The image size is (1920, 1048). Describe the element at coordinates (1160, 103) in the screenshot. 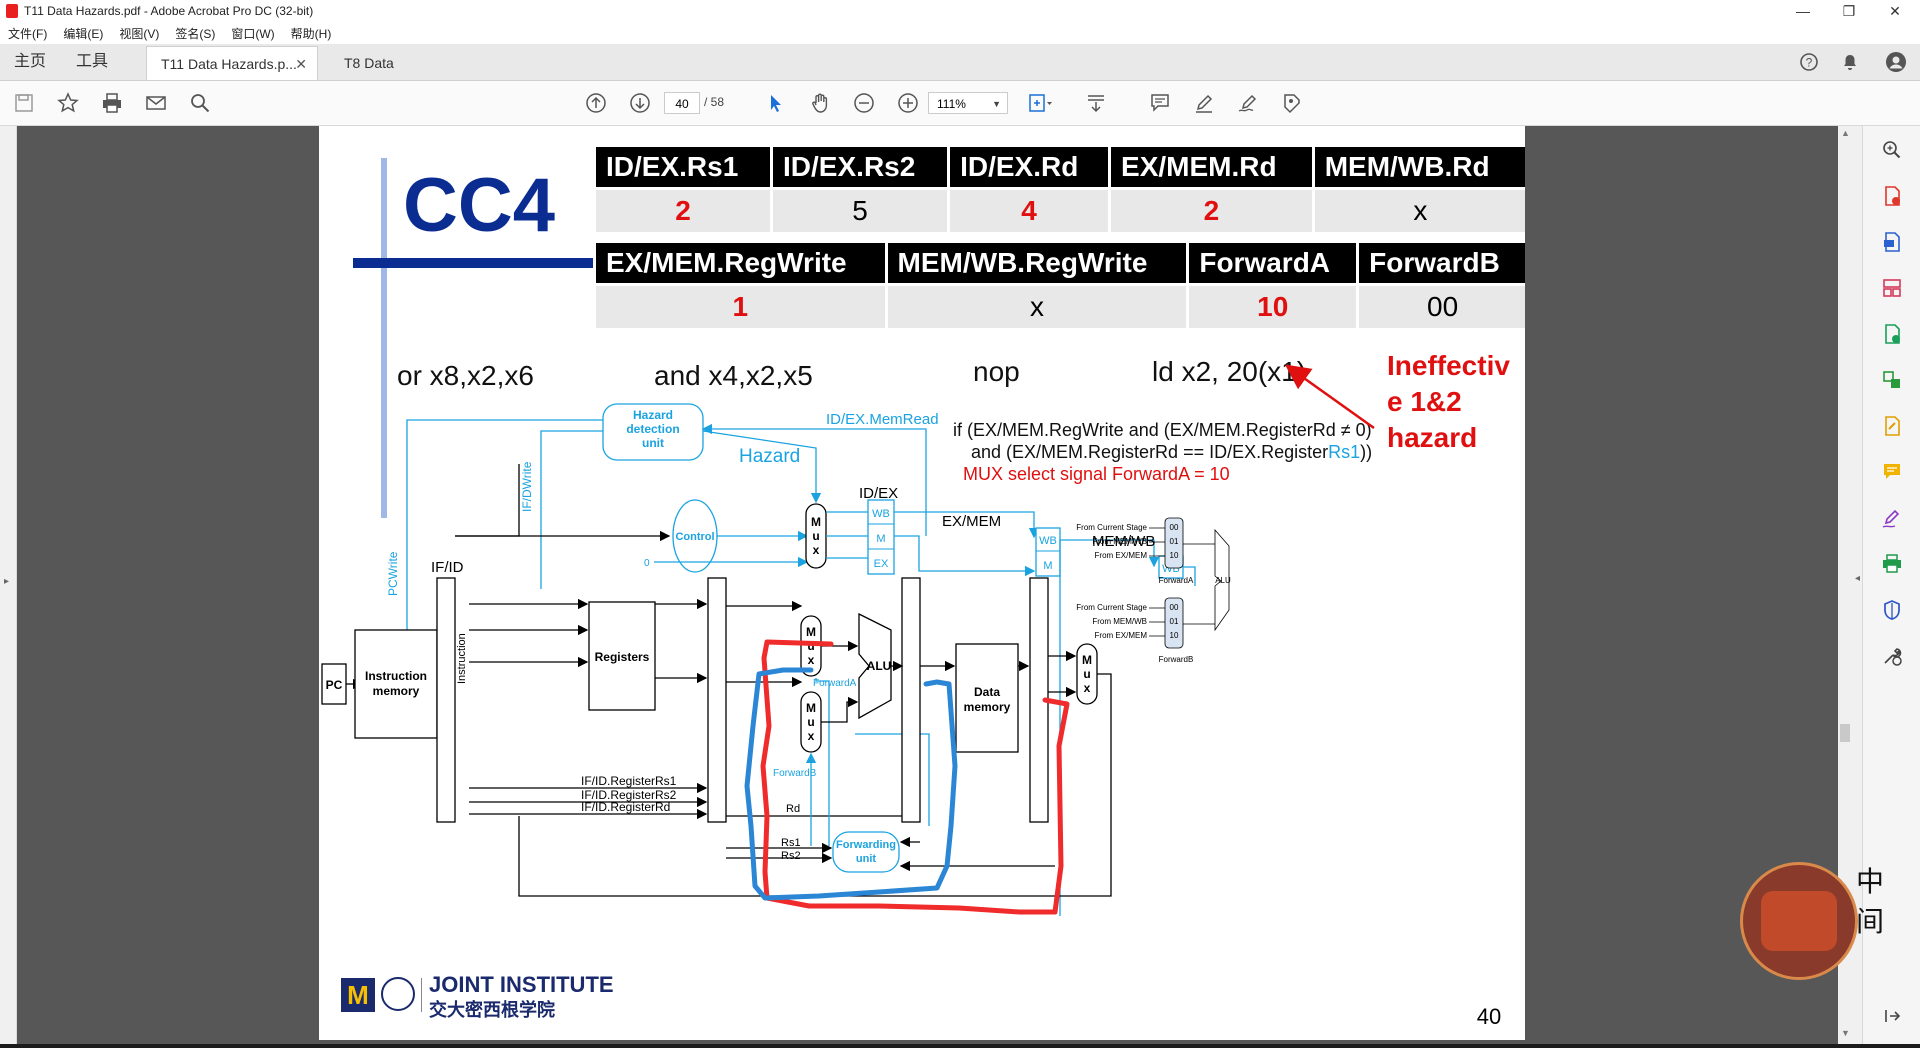

I see `comment-icon` at that location.